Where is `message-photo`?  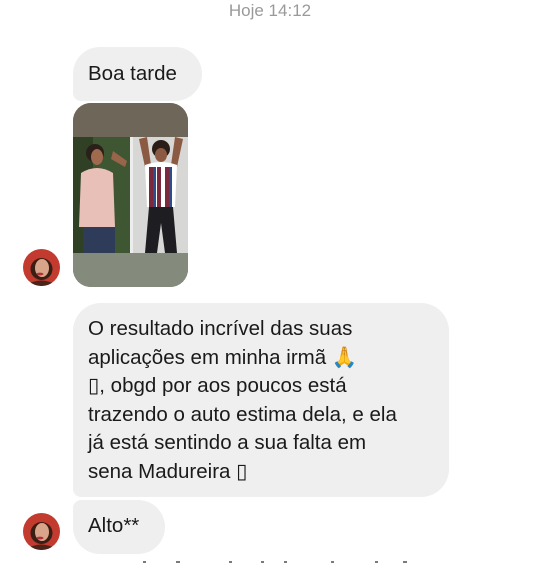 message-photo is located at coordinates (130, 195).